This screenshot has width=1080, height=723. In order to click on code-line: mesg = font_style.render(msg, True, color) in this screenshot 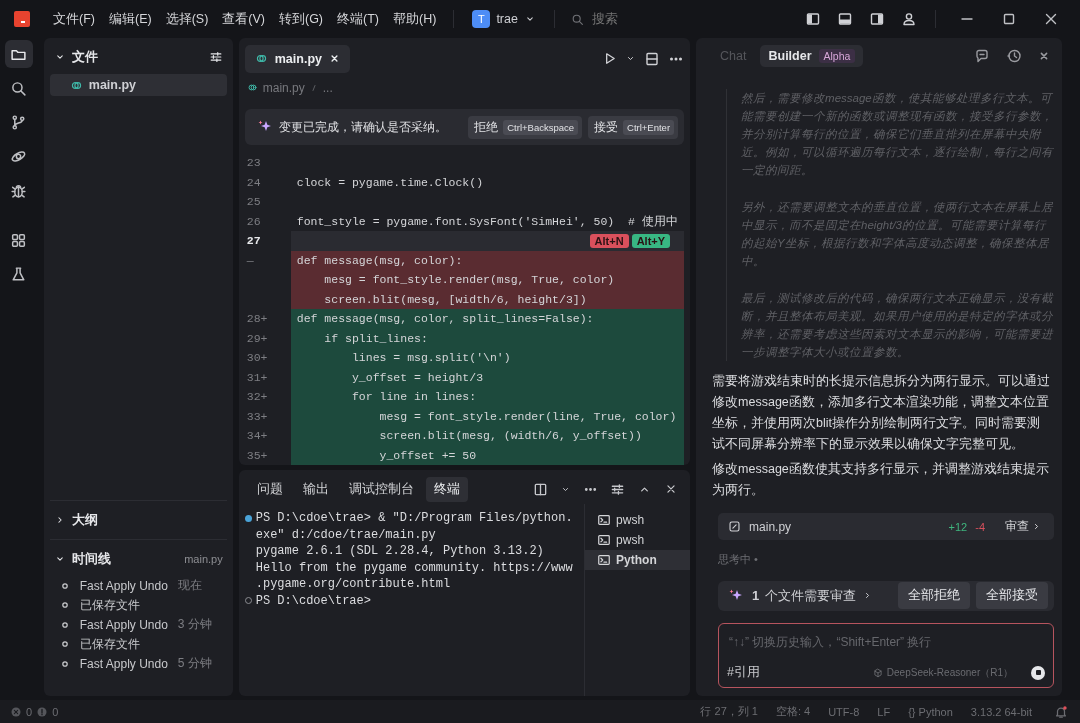, I will do `click(469, 280)`.